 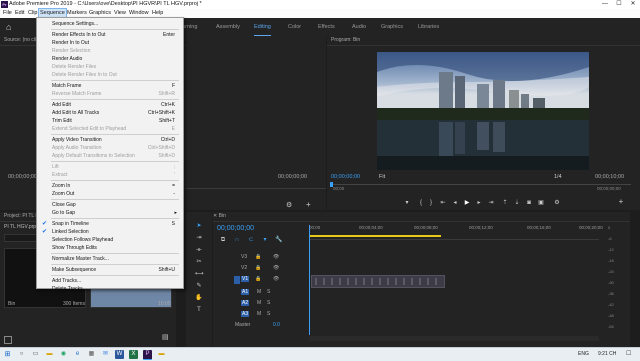 I want to click on comparison-view-icon: ▣, so click(x=541, y=203).